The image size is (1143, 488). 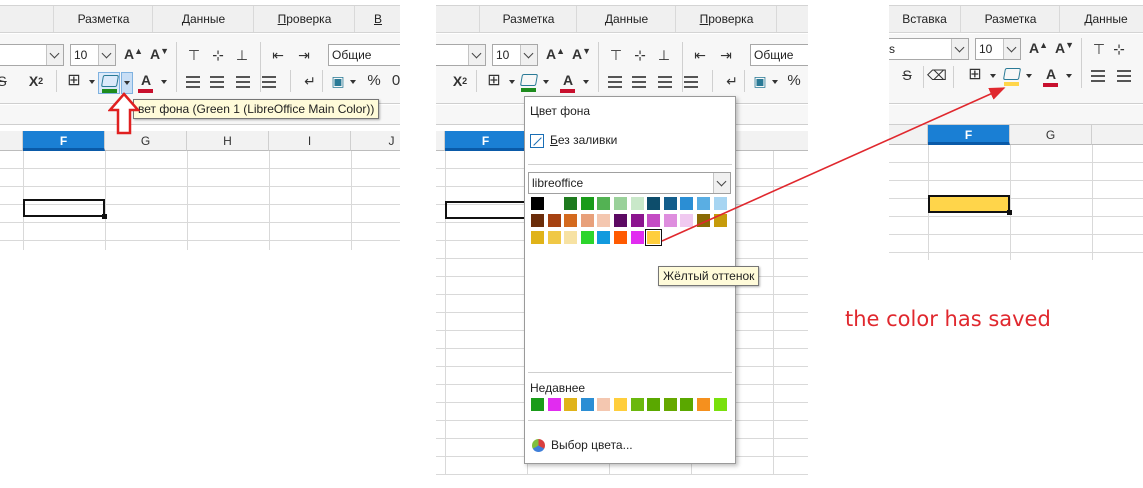 I want to click on indent-decrease-icon: ⇥, so click(x=726, y=55).